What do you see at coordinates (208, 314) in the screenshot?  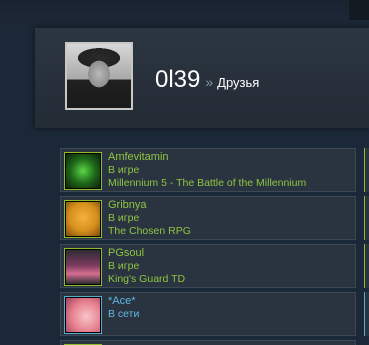 I see `friend-row: *Ace* В сети` at bounding box center [208, 314].